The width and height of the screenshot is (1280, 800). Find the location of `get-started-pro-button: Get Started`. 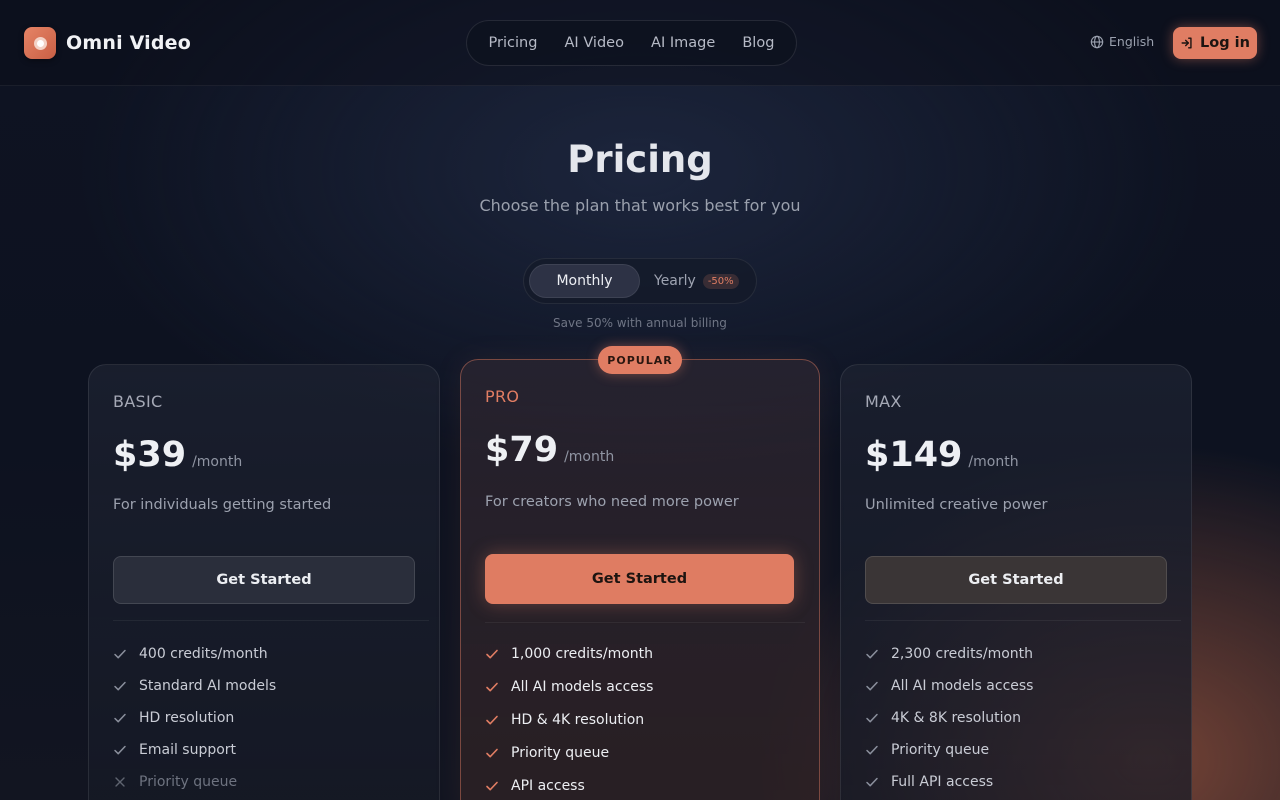

get-started-pro-button: Get Started is located at coordinates (639, 579).